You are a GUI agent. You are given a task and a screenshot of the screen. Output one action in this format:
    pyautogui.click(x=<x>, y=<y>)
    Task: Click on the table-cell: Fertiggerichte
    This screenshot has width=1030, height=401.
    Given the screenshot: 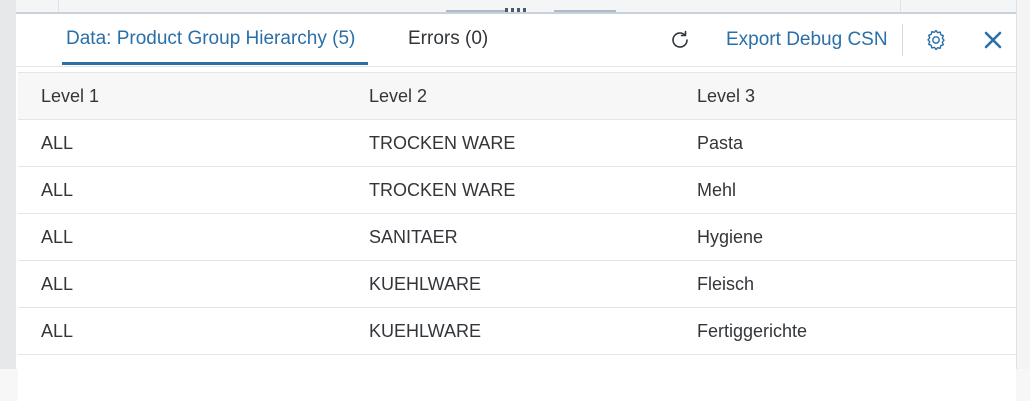 What is the action you would take?
    pyautogui.click(x=752, y=331)
    